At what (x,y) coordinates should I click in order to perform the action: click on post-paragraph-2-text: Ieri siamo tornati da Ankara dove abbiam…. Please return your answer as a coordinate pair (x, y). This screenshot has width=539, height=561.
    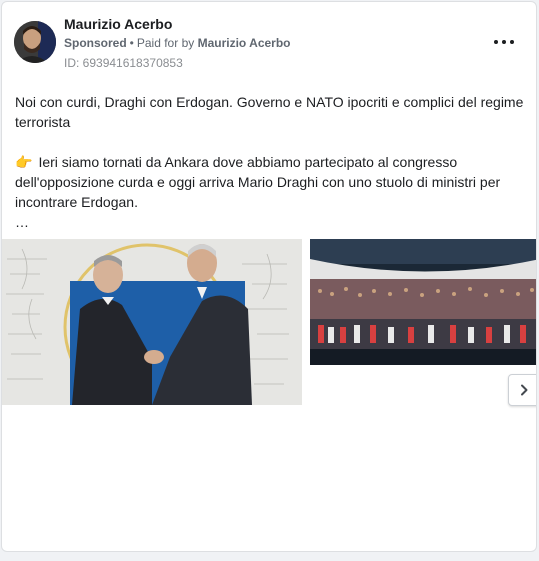
    Looking at the image, I should click on (258, 182).